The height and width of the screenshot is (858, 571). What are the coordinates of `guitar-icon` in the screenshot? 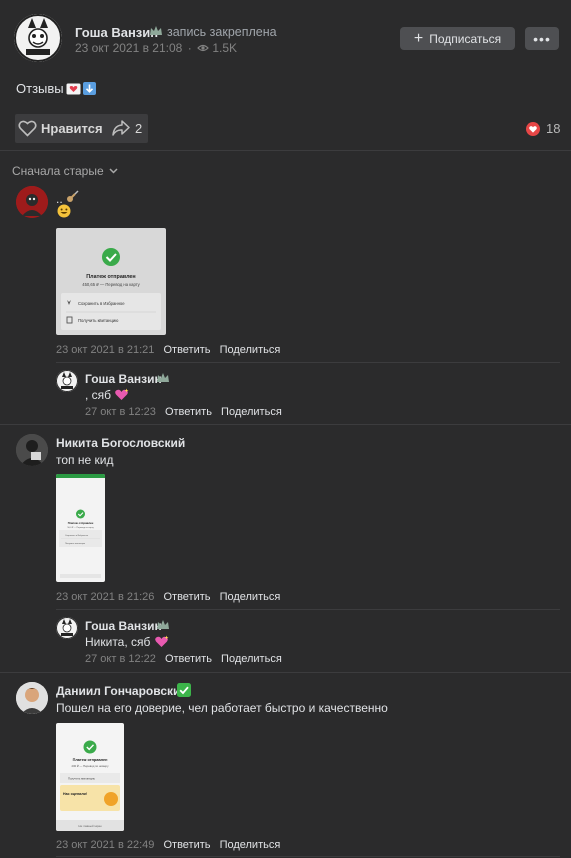 It's located at (73, 196).